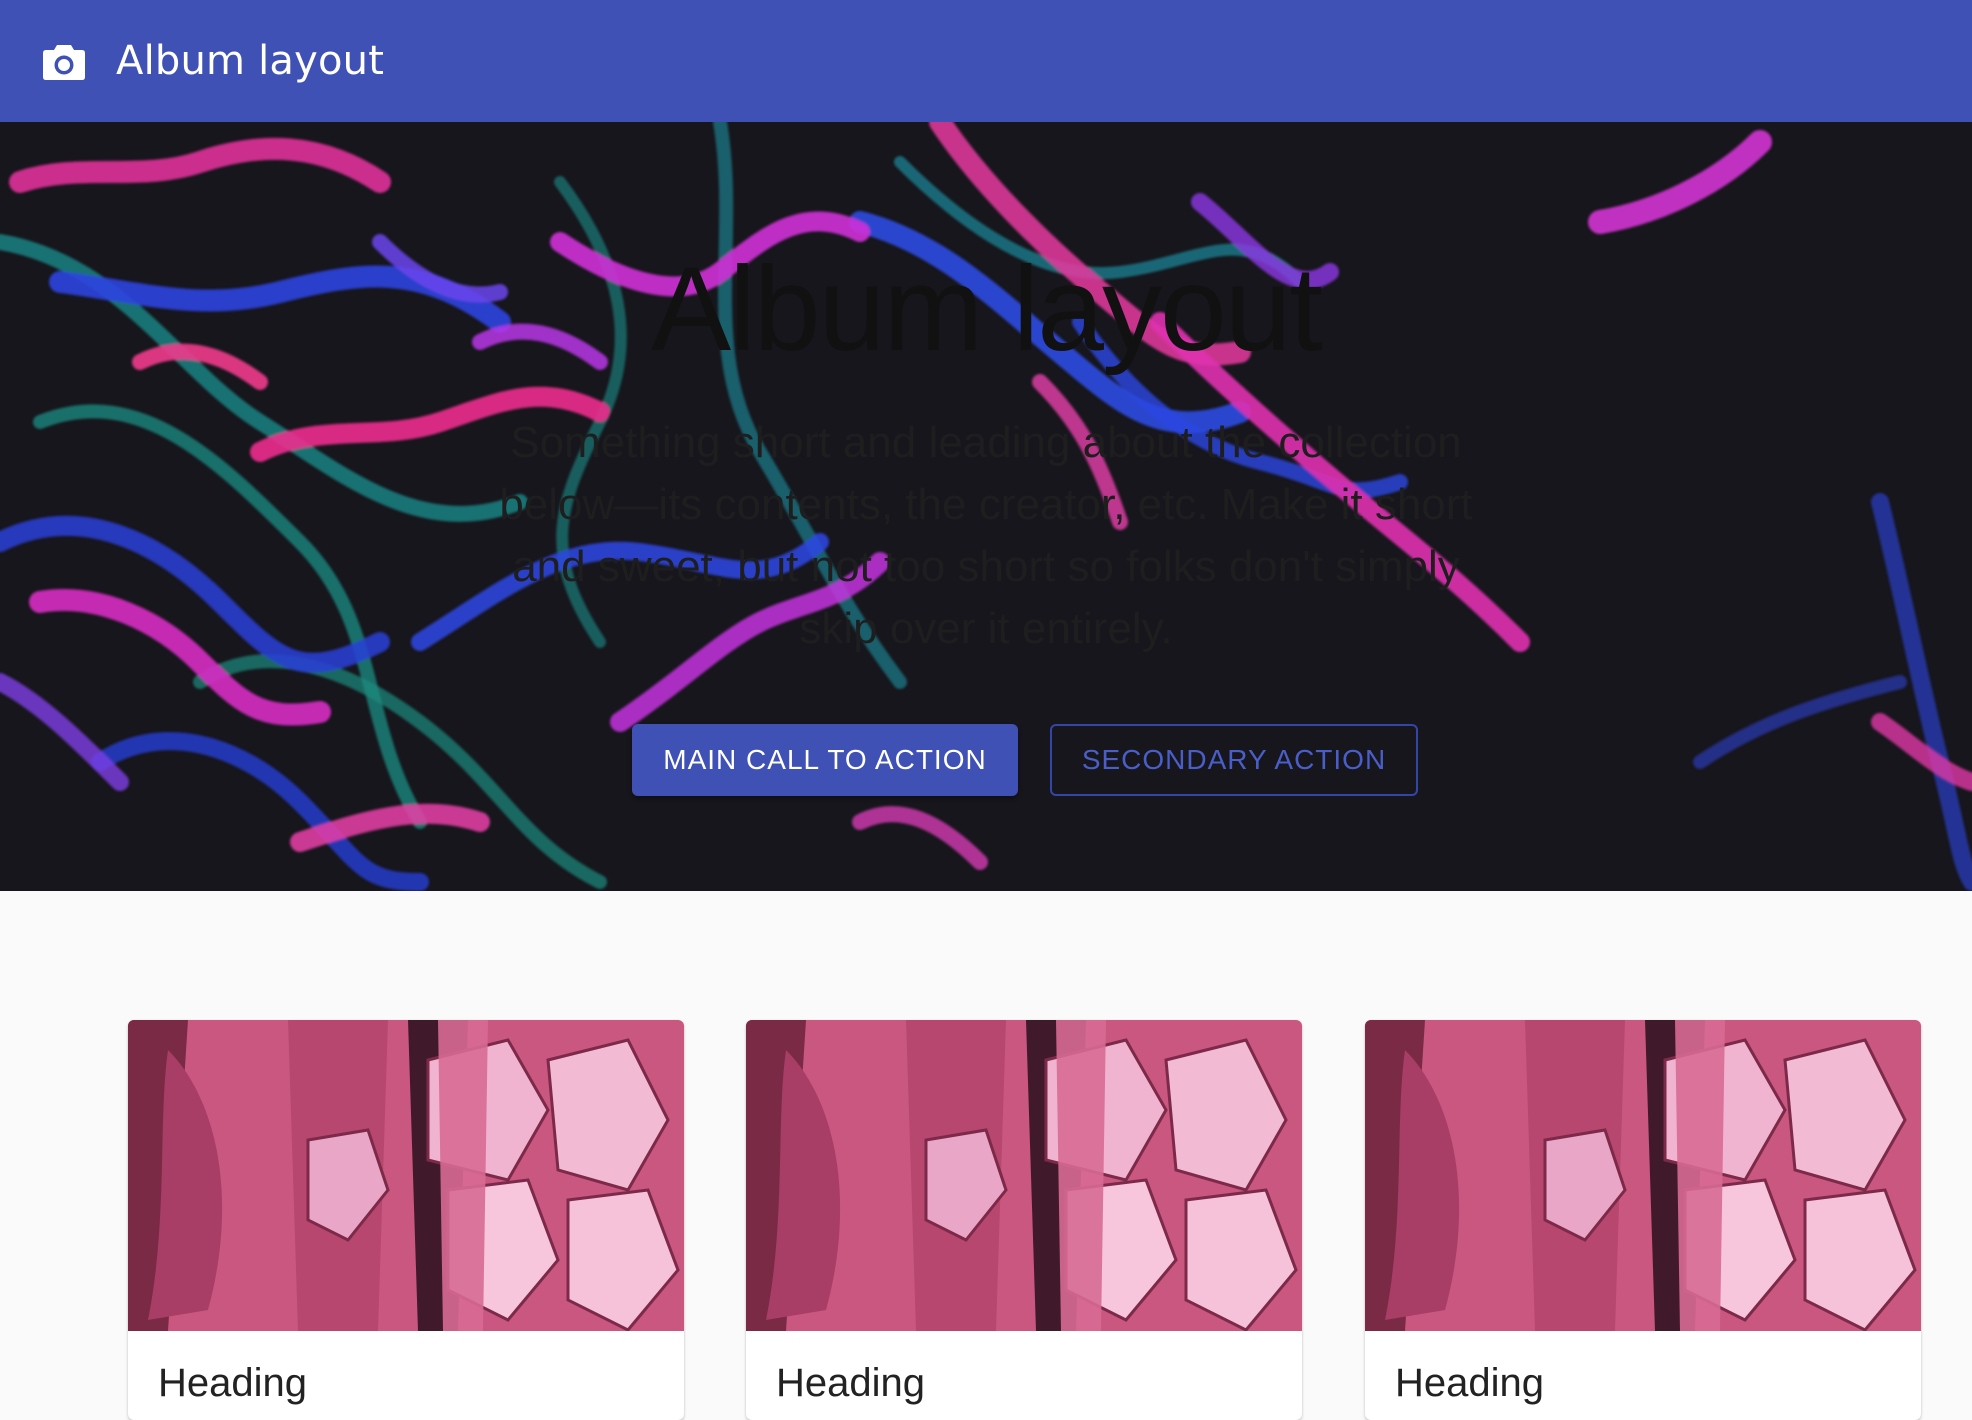 Image resolution: width=1972 pixels, height=1420 pixels. Describe the element at coordinates (64, 61) in the screenshot. I see `camera-icon` at that location.